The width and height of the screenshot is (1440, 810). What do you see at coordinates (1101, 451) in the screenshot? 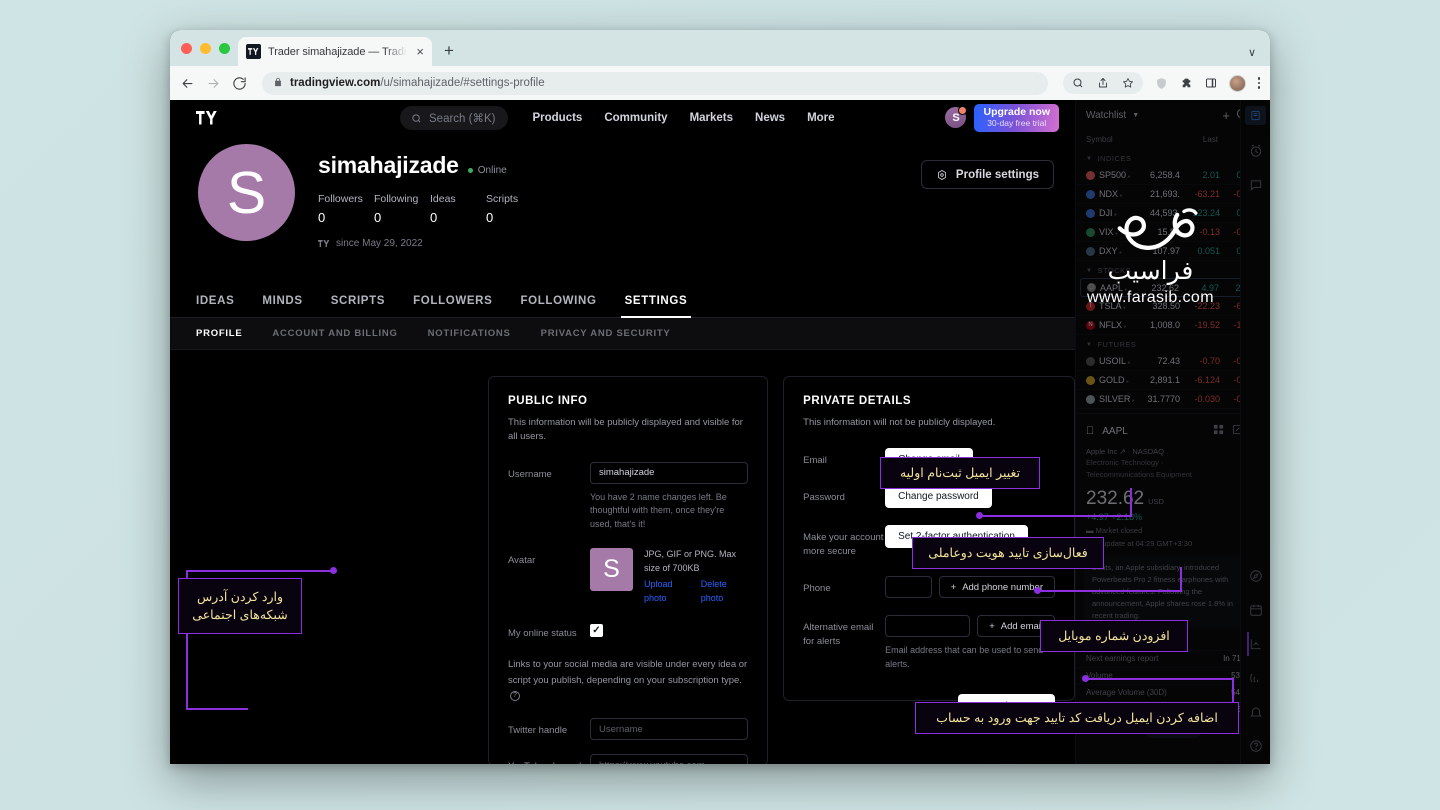
I see `company-name: Apple Inc` at bounding box center [1101, 451].